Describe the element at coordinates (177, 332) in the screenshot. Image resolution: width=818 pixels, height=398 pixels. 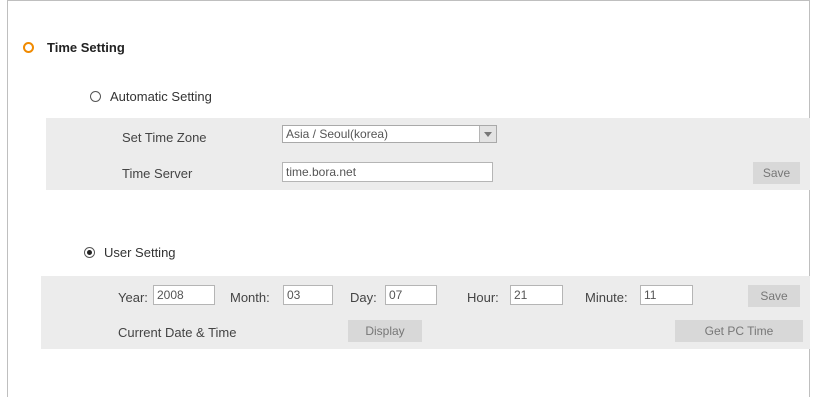
I see `current-datetime-label: Current Date & Time` at that location.